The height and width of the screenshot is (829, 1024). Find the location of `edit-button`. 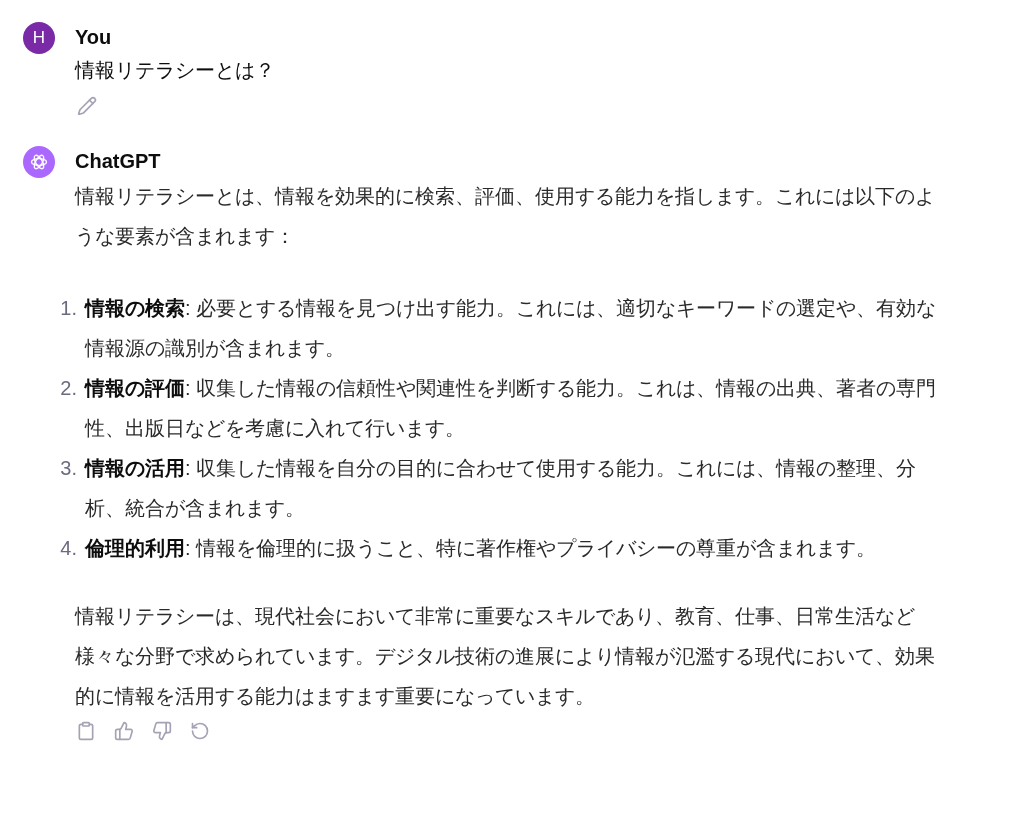

edit-button is located at coordinates (87, 106).